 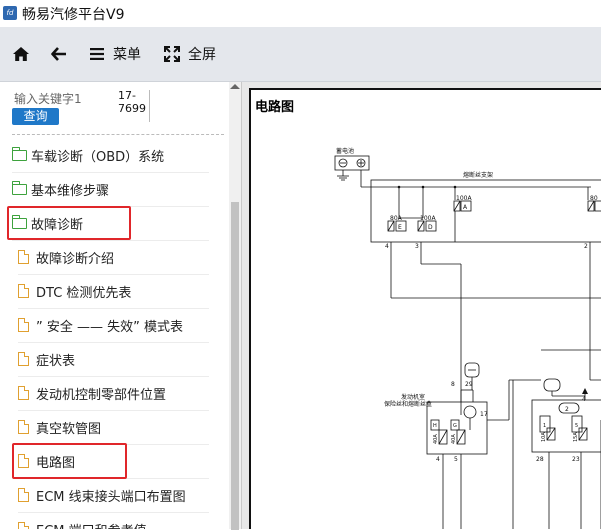 I want to click on back-button, so click(x=59, y=54).